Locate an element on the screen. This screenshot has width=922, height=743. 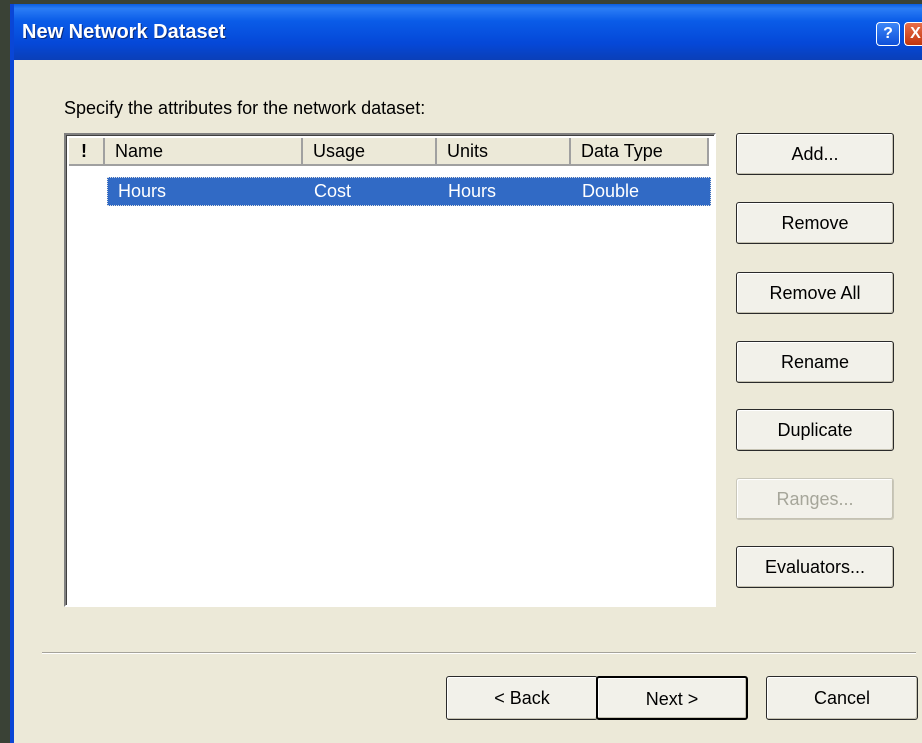
help-button: ? is located at coordinates (888, 34).